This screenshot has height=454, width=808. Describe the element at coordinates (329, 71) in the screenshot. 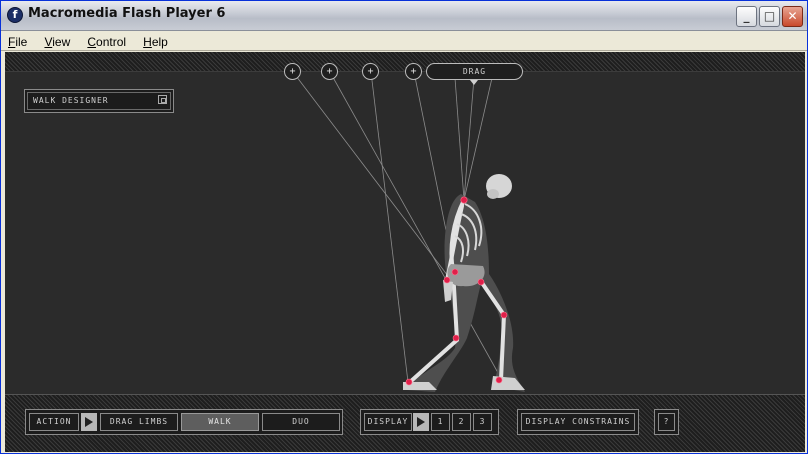

I see `add-constraint-button-2: +` at that location.